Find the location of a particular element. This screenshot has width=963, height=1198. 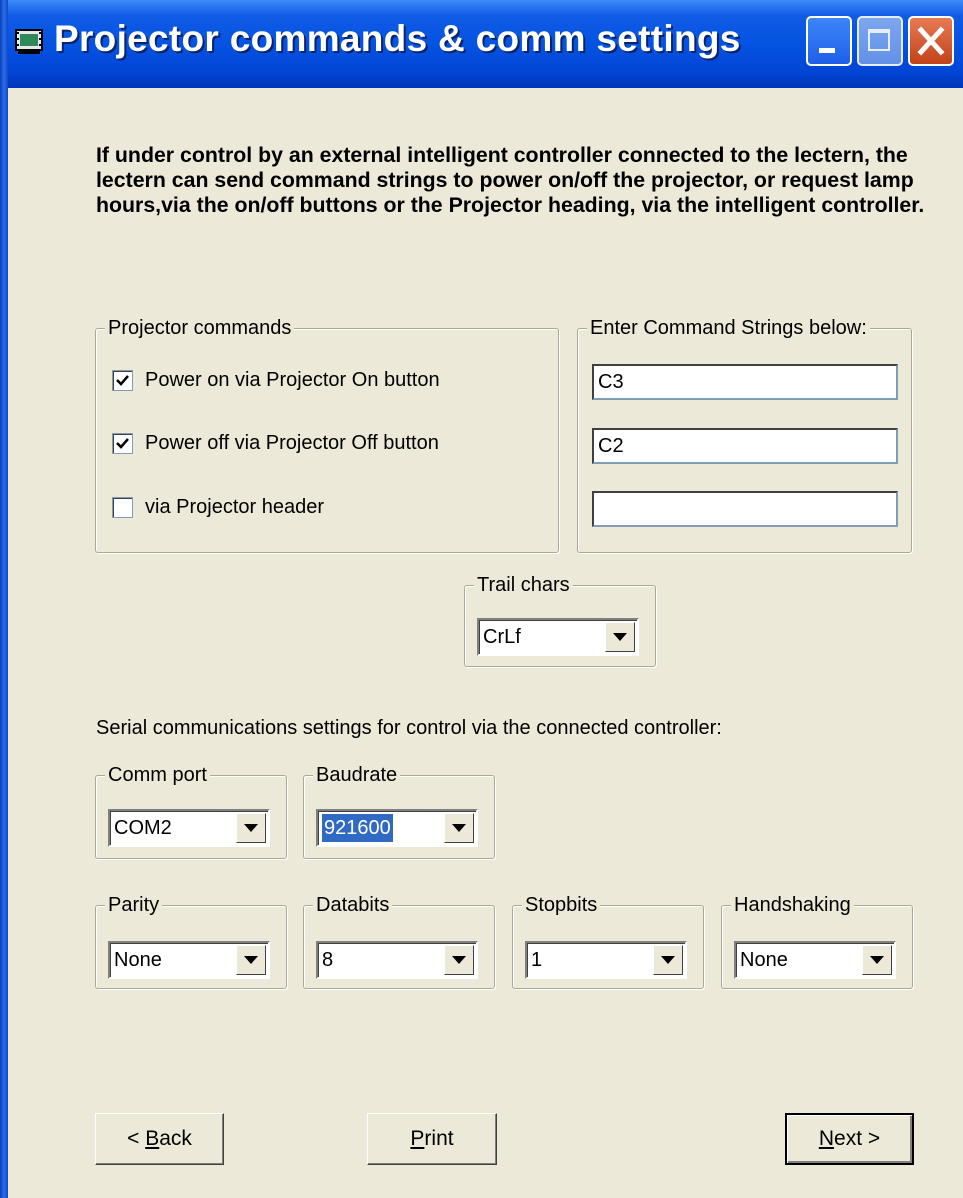

print-button-label: rint is located at coordinates (439, 1138).